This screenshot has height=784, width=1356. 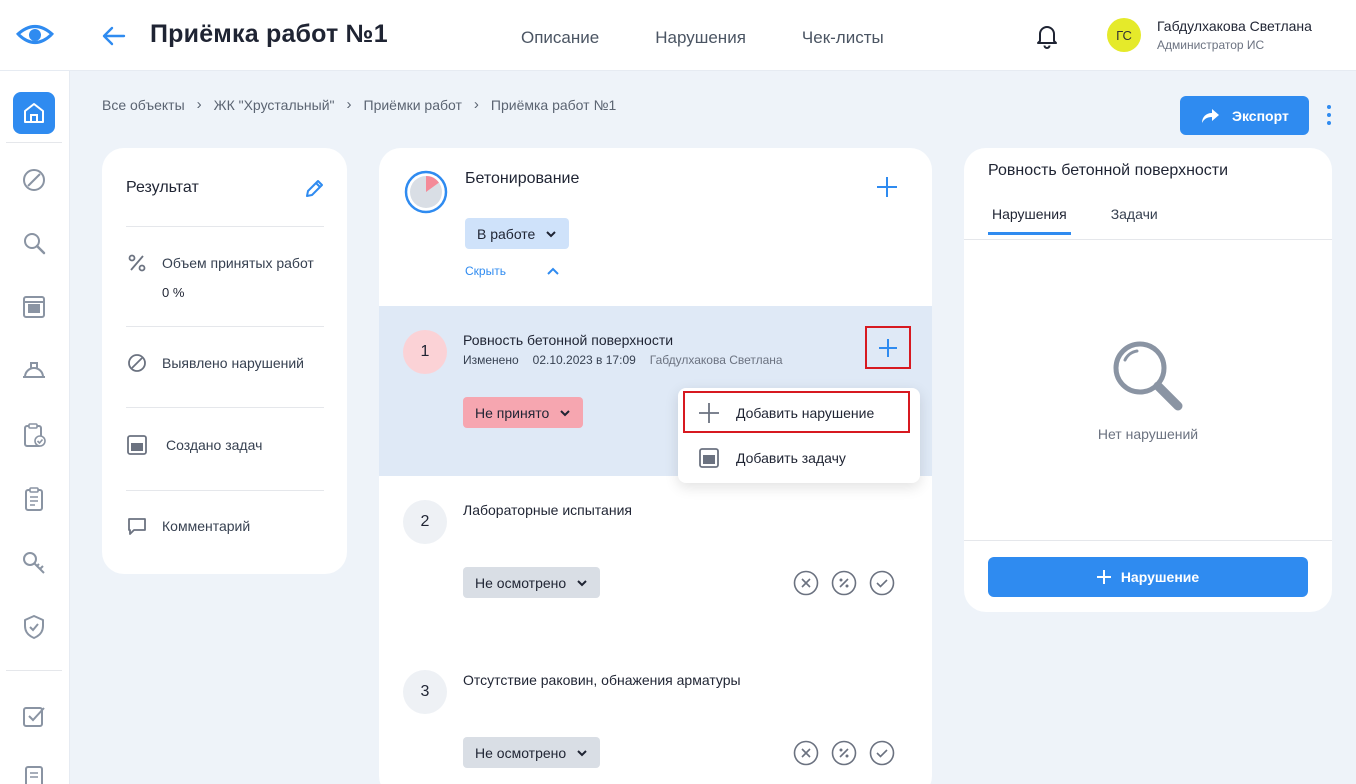 I want to click on export-button: Экспорт, so click(x=1244, y=115).